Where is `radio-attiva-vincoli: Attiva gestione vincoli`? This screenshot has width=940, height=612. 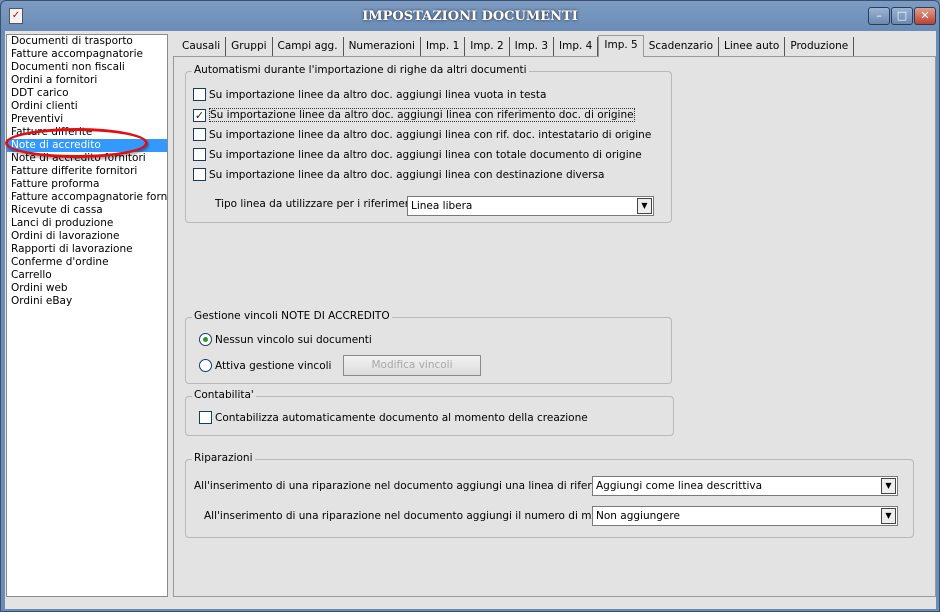
radio-attiva-vincoli: Attiva gestione vincoli is located at coordinates (265, 365).